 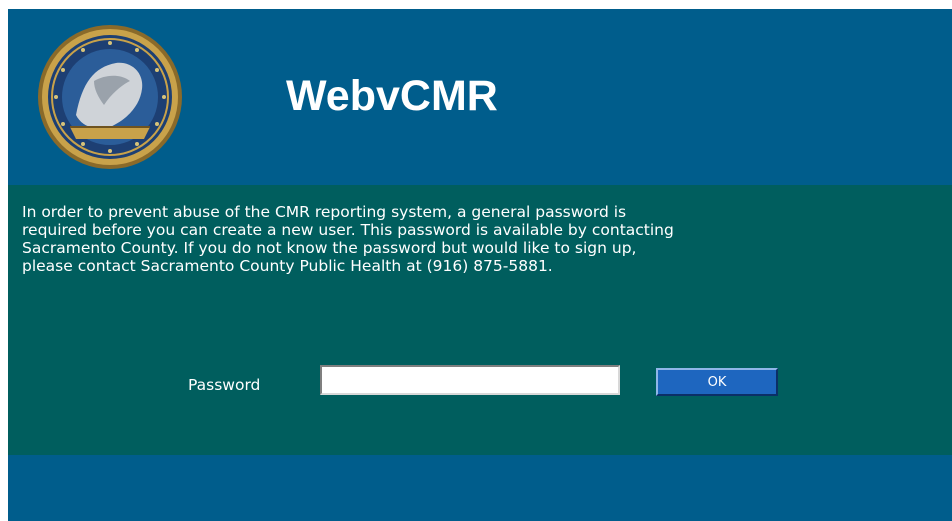 I want to click on ok-button: OK, so click(x=717, y=382).